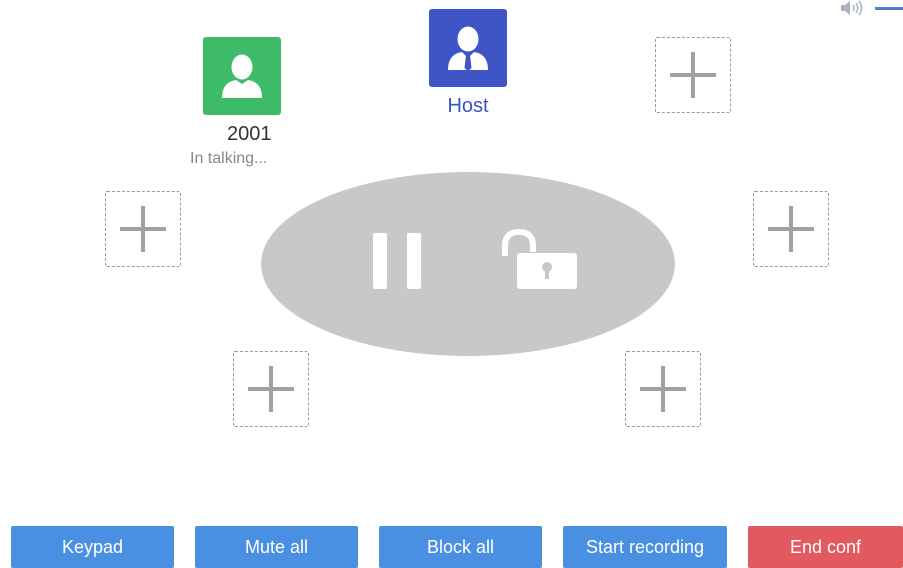 The width and height of the screenshot is (903, 568). I want to click on conference-control-oval, so click(468, 264).